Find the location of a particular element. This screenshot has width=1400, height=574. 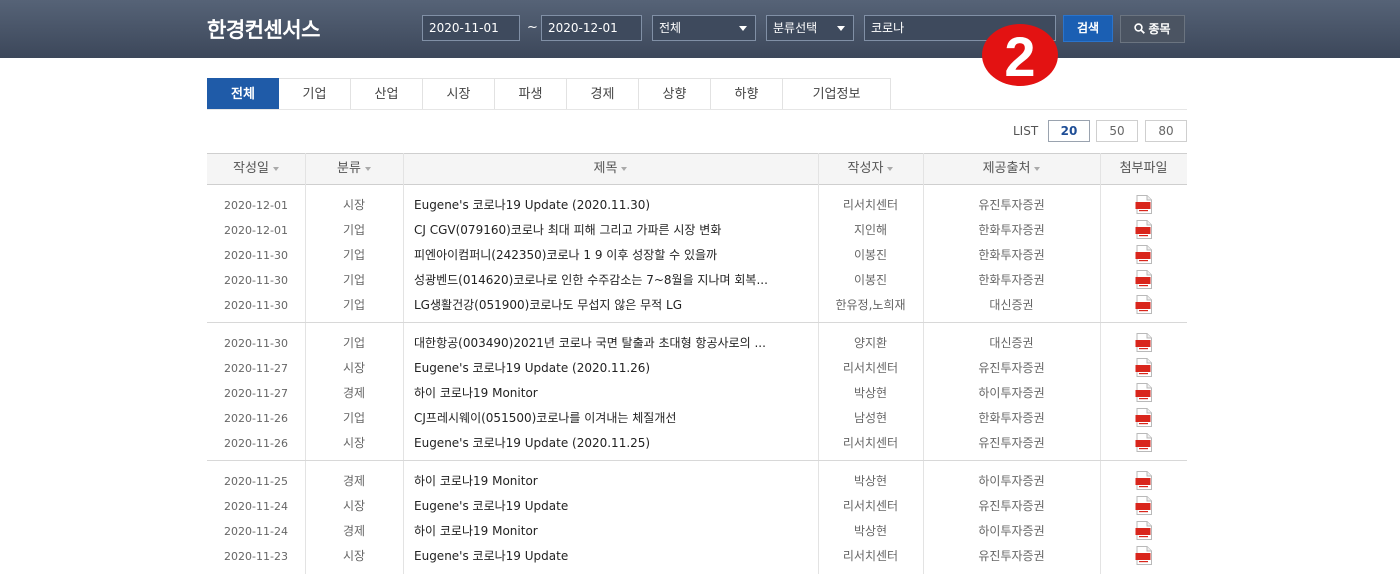

tab-industry: 산업 is located at coordinates (387, 94).